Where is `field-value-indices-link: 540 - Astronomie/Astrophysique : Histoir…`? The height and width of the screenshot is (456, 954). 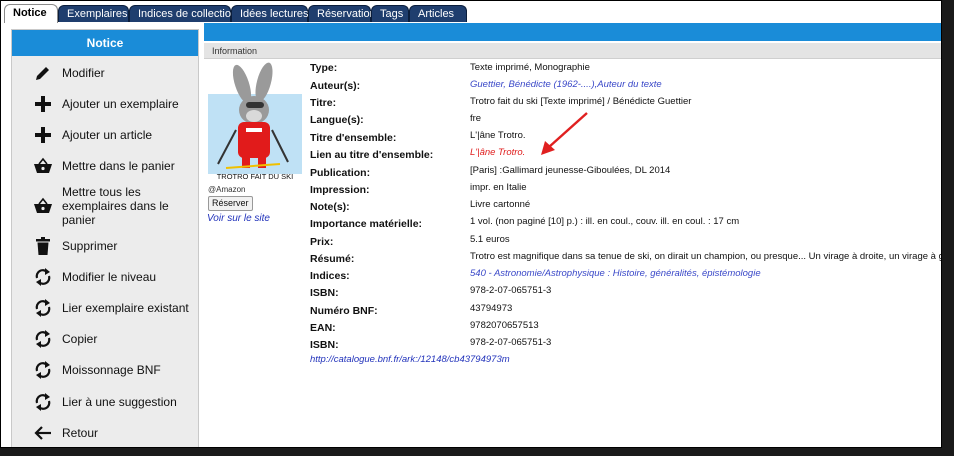 field-value-indices-link: 540 - Astronomie/Astrophysique : Histoir… is located at coordinates (615, 273).